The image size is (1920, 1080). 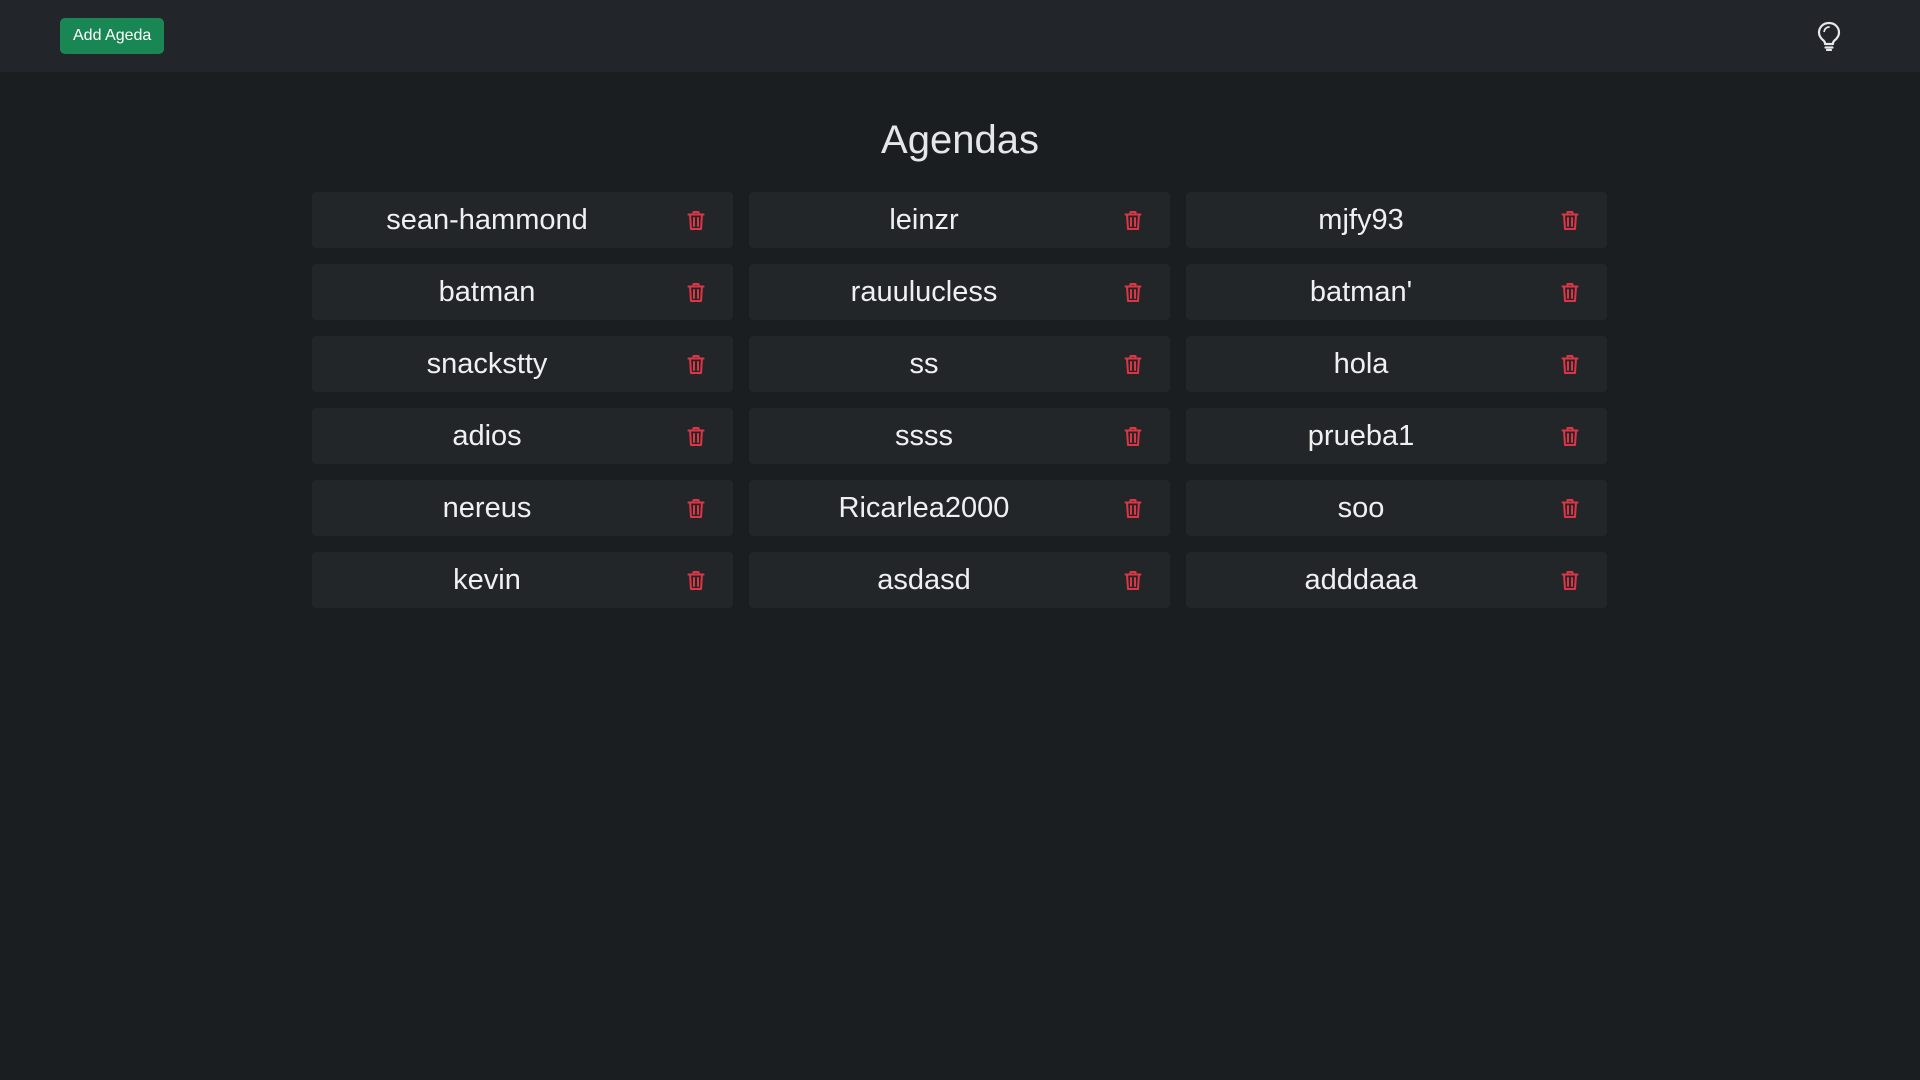 I want to click on agenda-card: prueba1, so click(x=1396, y=436).